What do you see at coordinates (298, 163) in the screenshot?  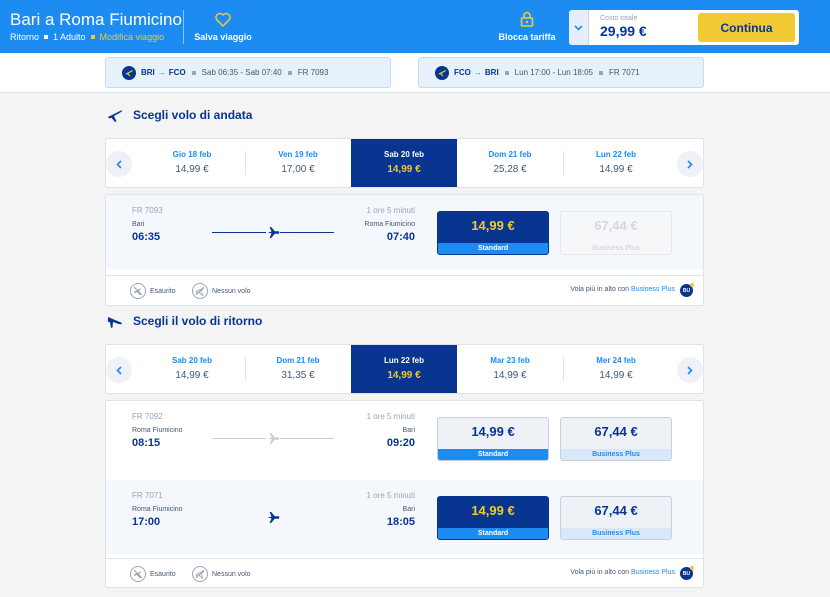 I see `date-option: Ven 19 feb 17,00 €` at bounding box center [298, 163].